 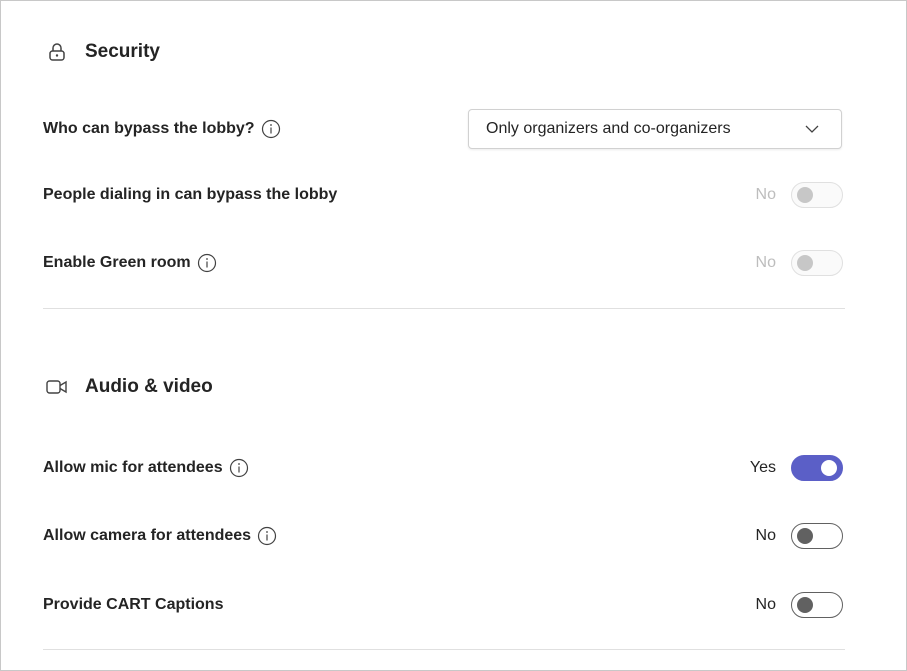 I want to click on lobby-bypass-label: Who can bypass the lobby?, so click(x=149, y=128).